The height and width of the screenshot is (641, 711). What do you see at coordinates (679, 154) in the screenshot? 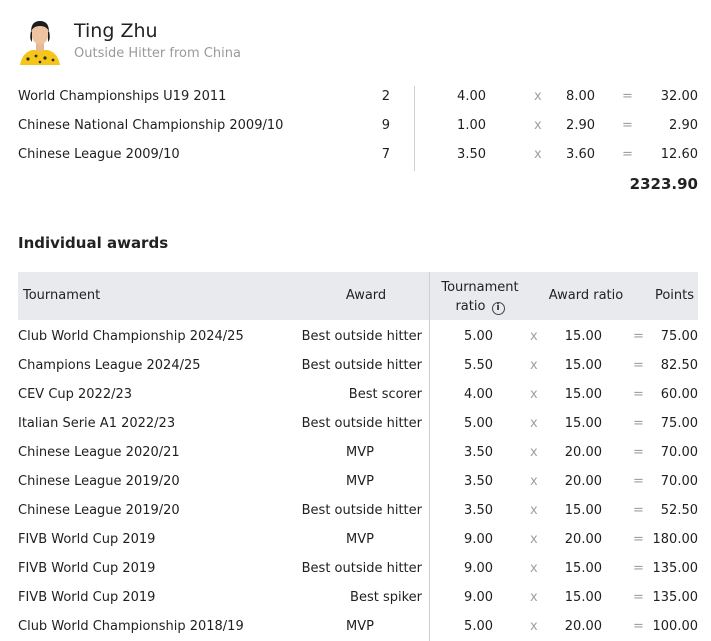
I see `points-cell: 12.60` at bounding box center [679, 154].